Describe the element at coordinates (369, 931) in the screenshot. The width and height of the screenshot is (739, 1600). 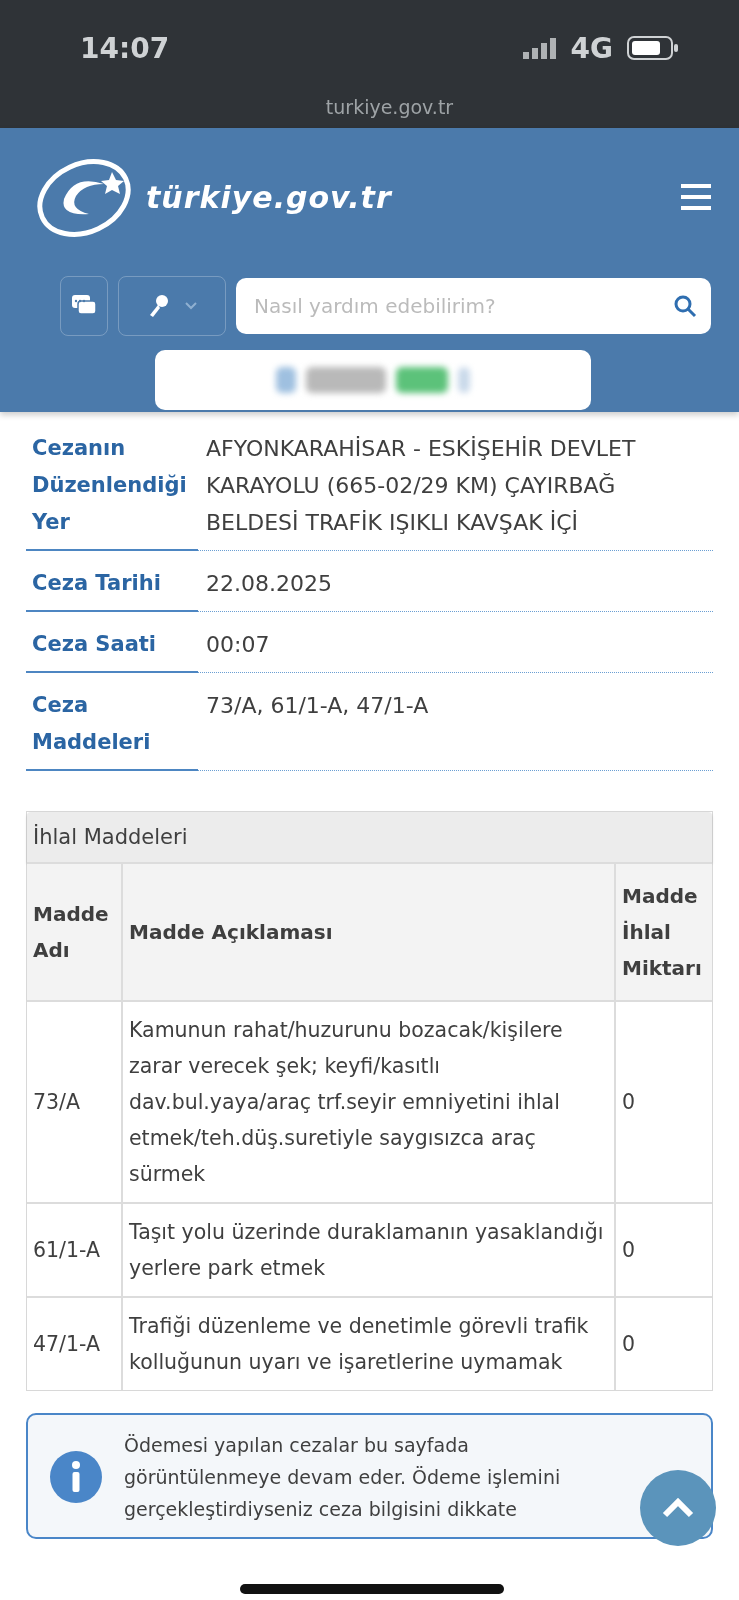
I see `column-header: Madde Açıklaması` at that location.